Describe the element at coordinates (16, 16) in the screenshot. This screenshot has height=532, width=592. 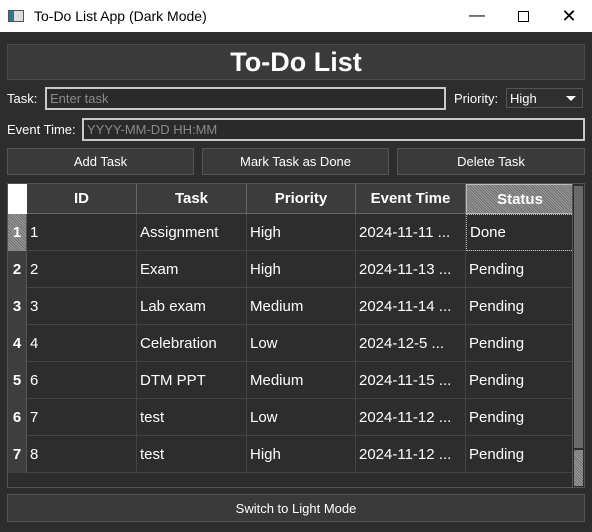
I see `app-icon` at that location.